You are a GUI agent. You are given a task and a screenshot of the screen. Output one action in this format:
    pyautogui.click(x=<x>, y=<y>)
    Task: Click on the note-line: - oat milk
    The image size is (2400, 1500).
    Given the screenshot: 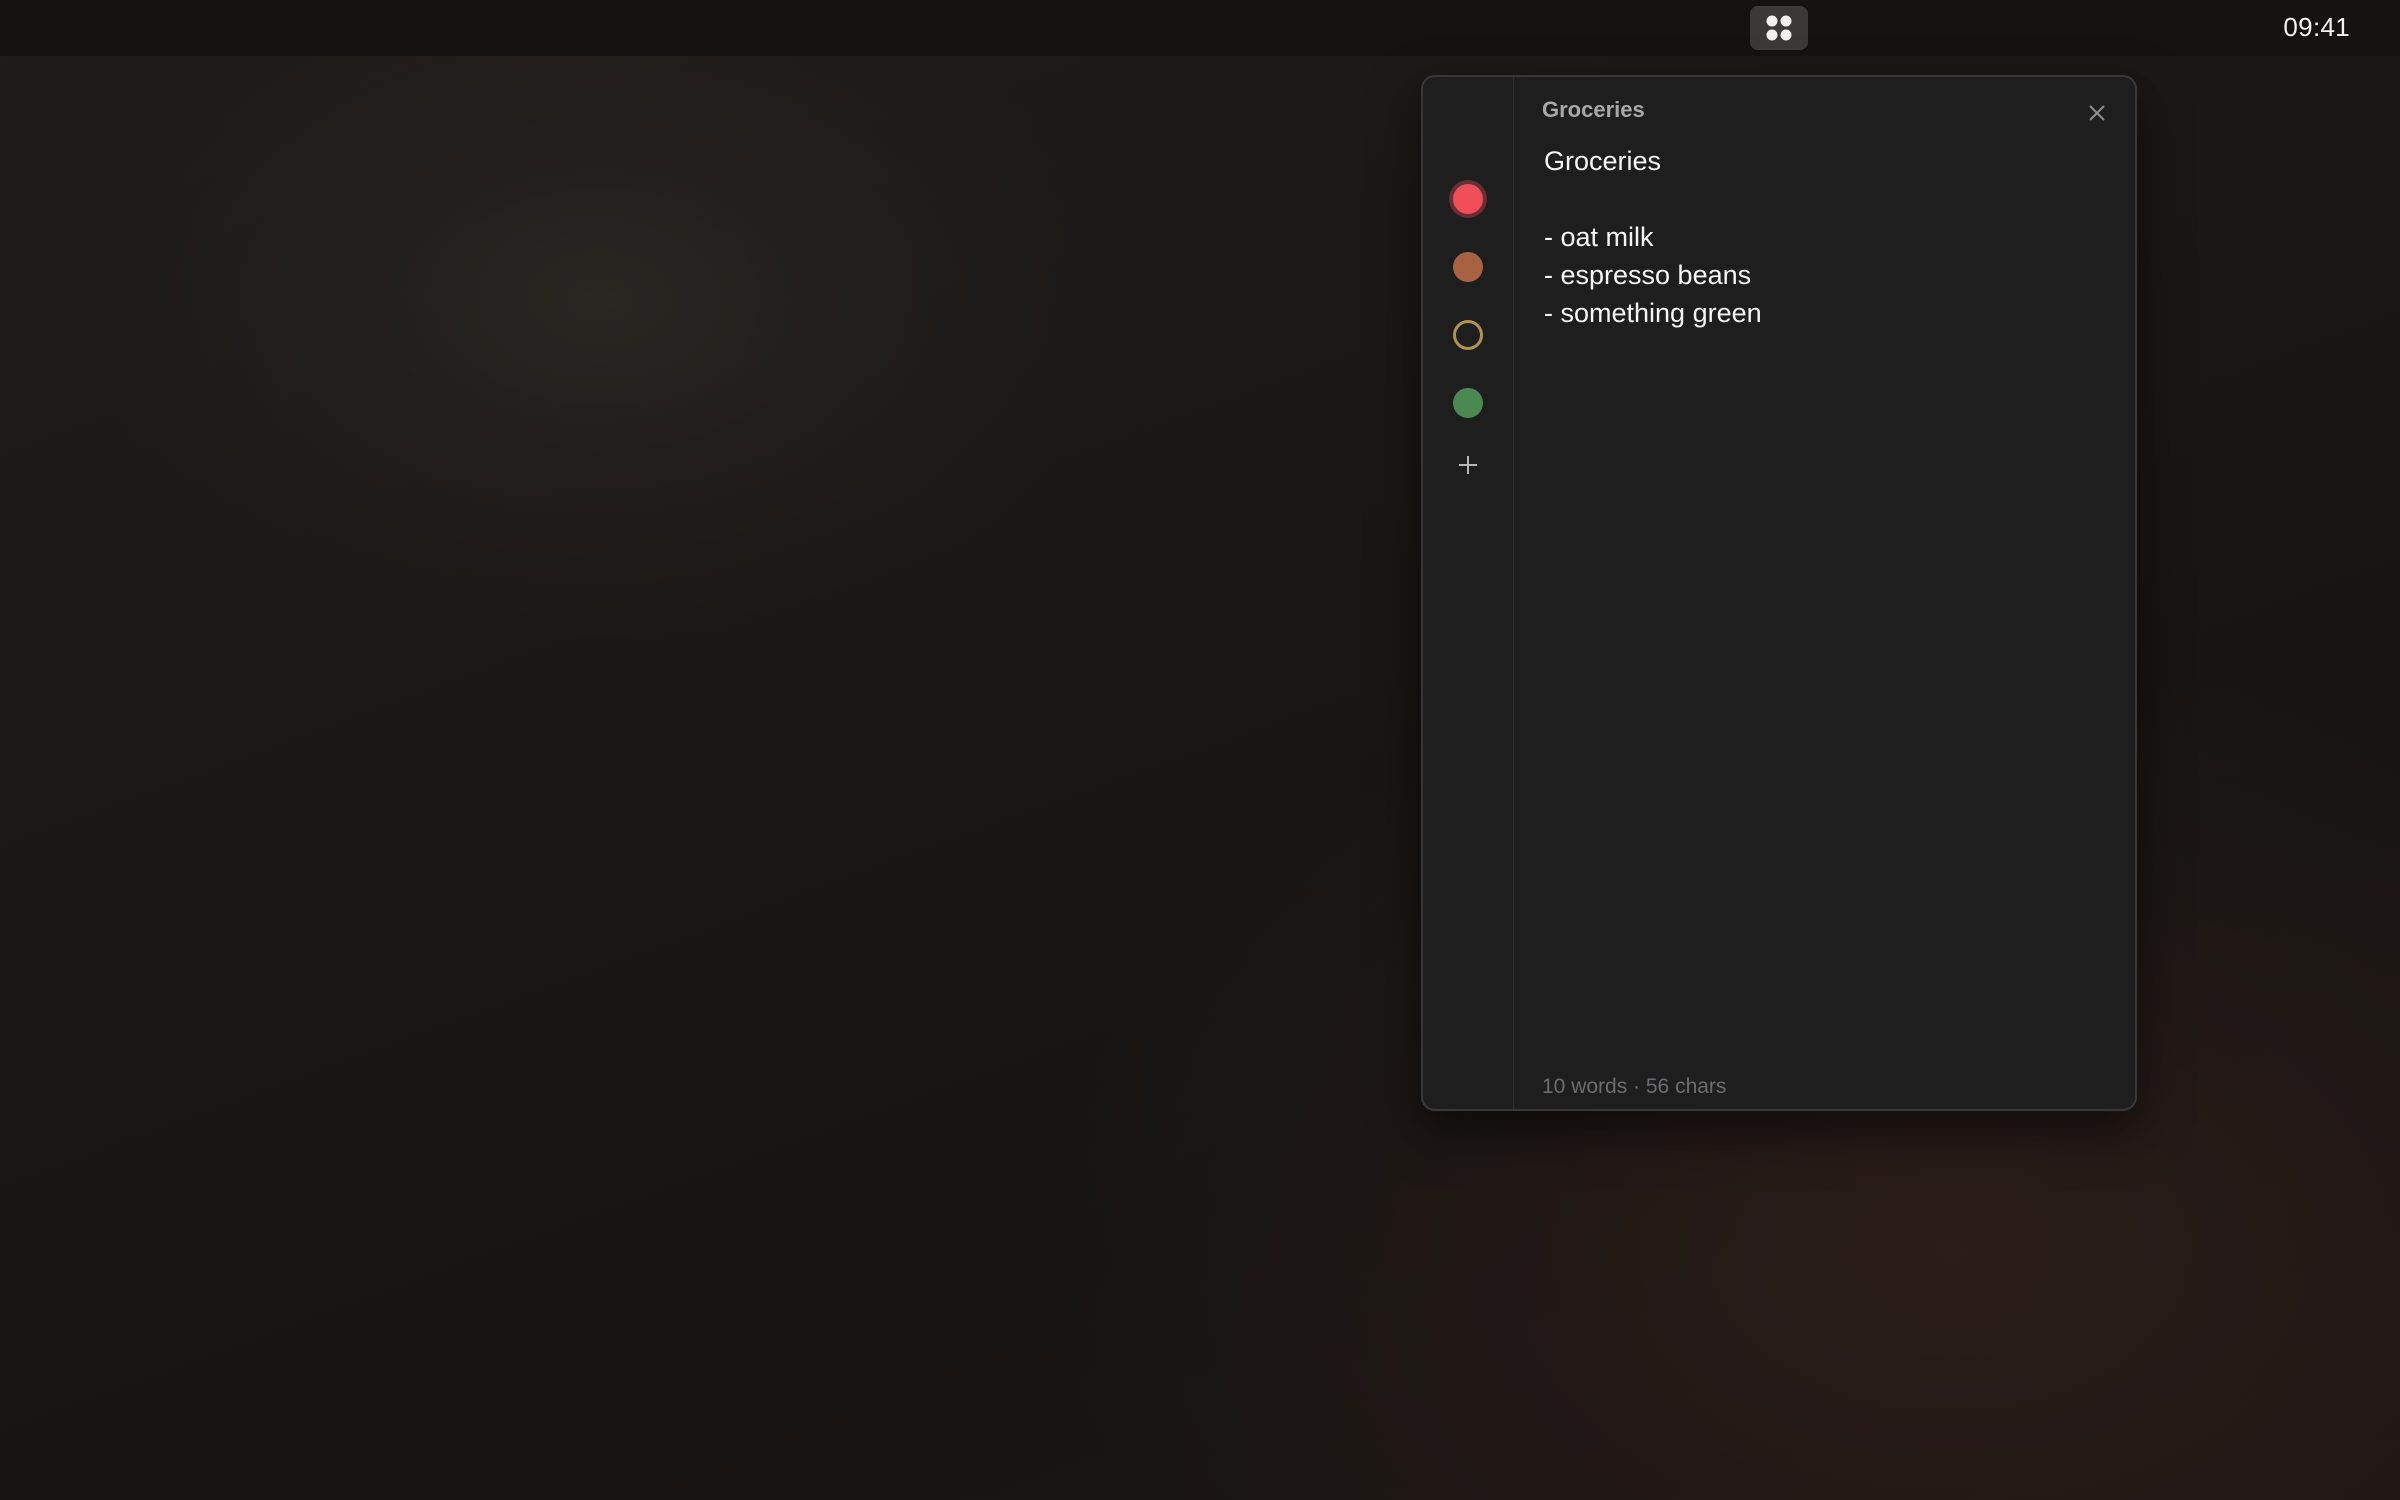 What is the action you would take?
    pyautogui.click(x=1599, y=237)
    